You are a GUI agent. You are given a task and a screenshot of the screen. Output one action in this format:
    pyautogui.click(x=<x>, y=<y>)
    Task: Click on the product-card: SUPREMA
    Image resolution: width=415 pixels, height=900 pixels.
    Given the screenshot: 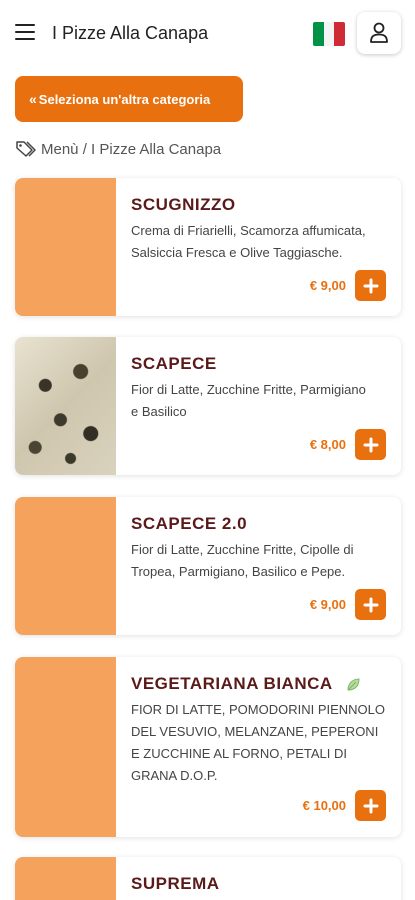 What is the action you would take?
    pyautogui.click(x=208, y=878)
    